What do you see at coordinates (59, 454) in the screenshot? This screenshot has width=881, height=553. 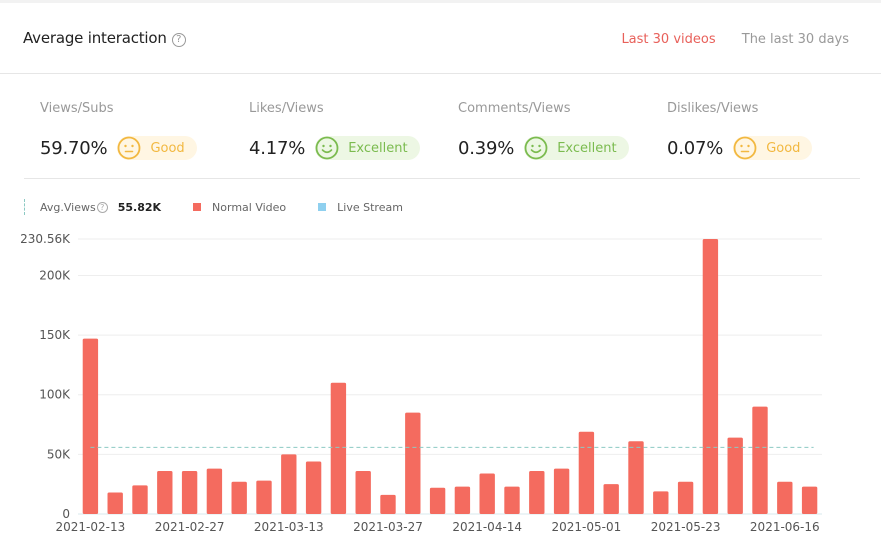 I see `y-tick-label: 50K` at bounding box center [59, 454].